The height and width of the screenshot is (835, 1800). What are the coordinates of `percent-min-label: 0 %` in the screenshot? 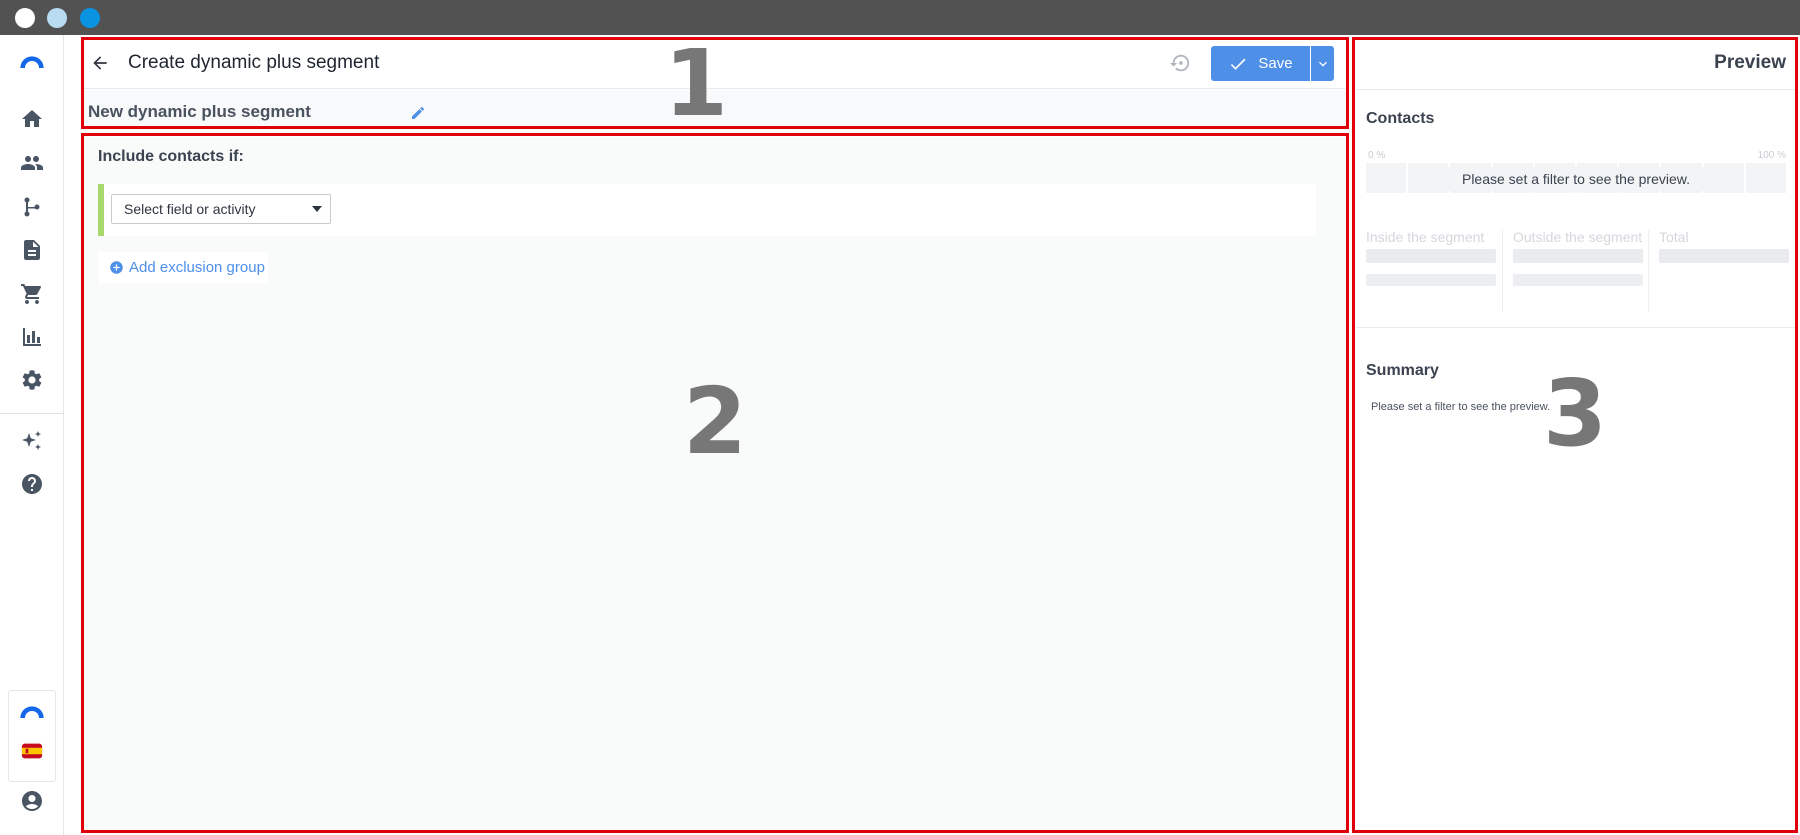 It's located at (1377, 155).